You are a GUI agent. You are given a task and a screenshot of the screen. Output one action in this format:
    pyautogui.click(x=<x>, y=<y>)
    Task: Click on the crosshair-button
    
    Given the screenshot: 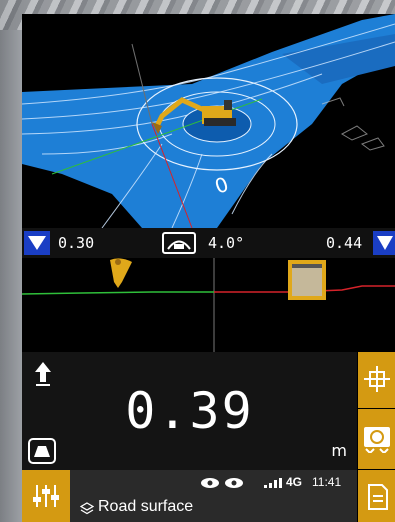 What is the action you would take?
    pyautogui.click(x=376, y=380)
    